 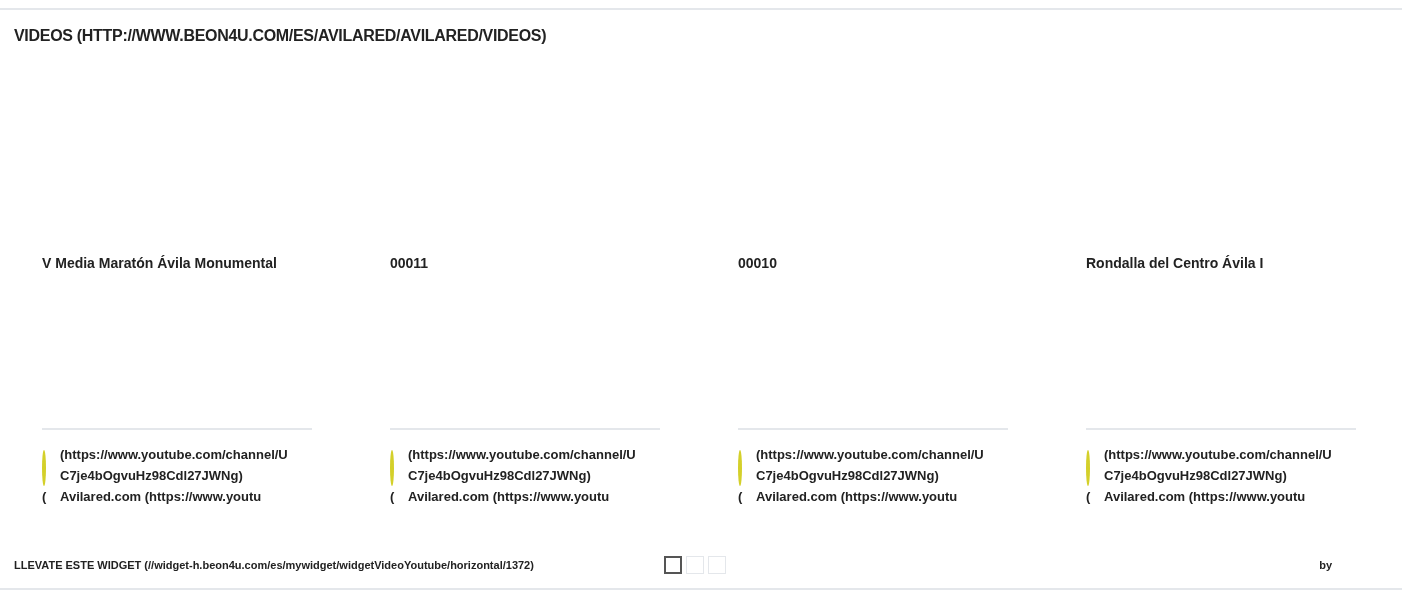 I want to click on video-title: Rondalla del Centro Ávila I, so click(x=1221, y=341).